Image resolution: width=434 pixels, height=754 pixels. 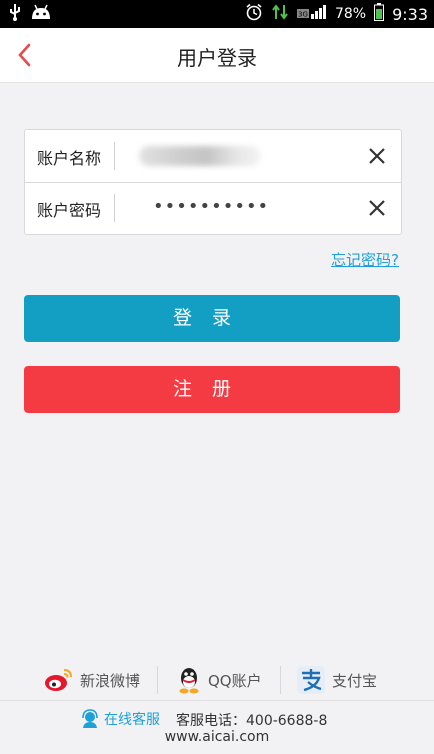 What do you see at coordinates (410, 14) in the screenshot?
I see `status-time: 9:33` at bounding box center [410, 14].